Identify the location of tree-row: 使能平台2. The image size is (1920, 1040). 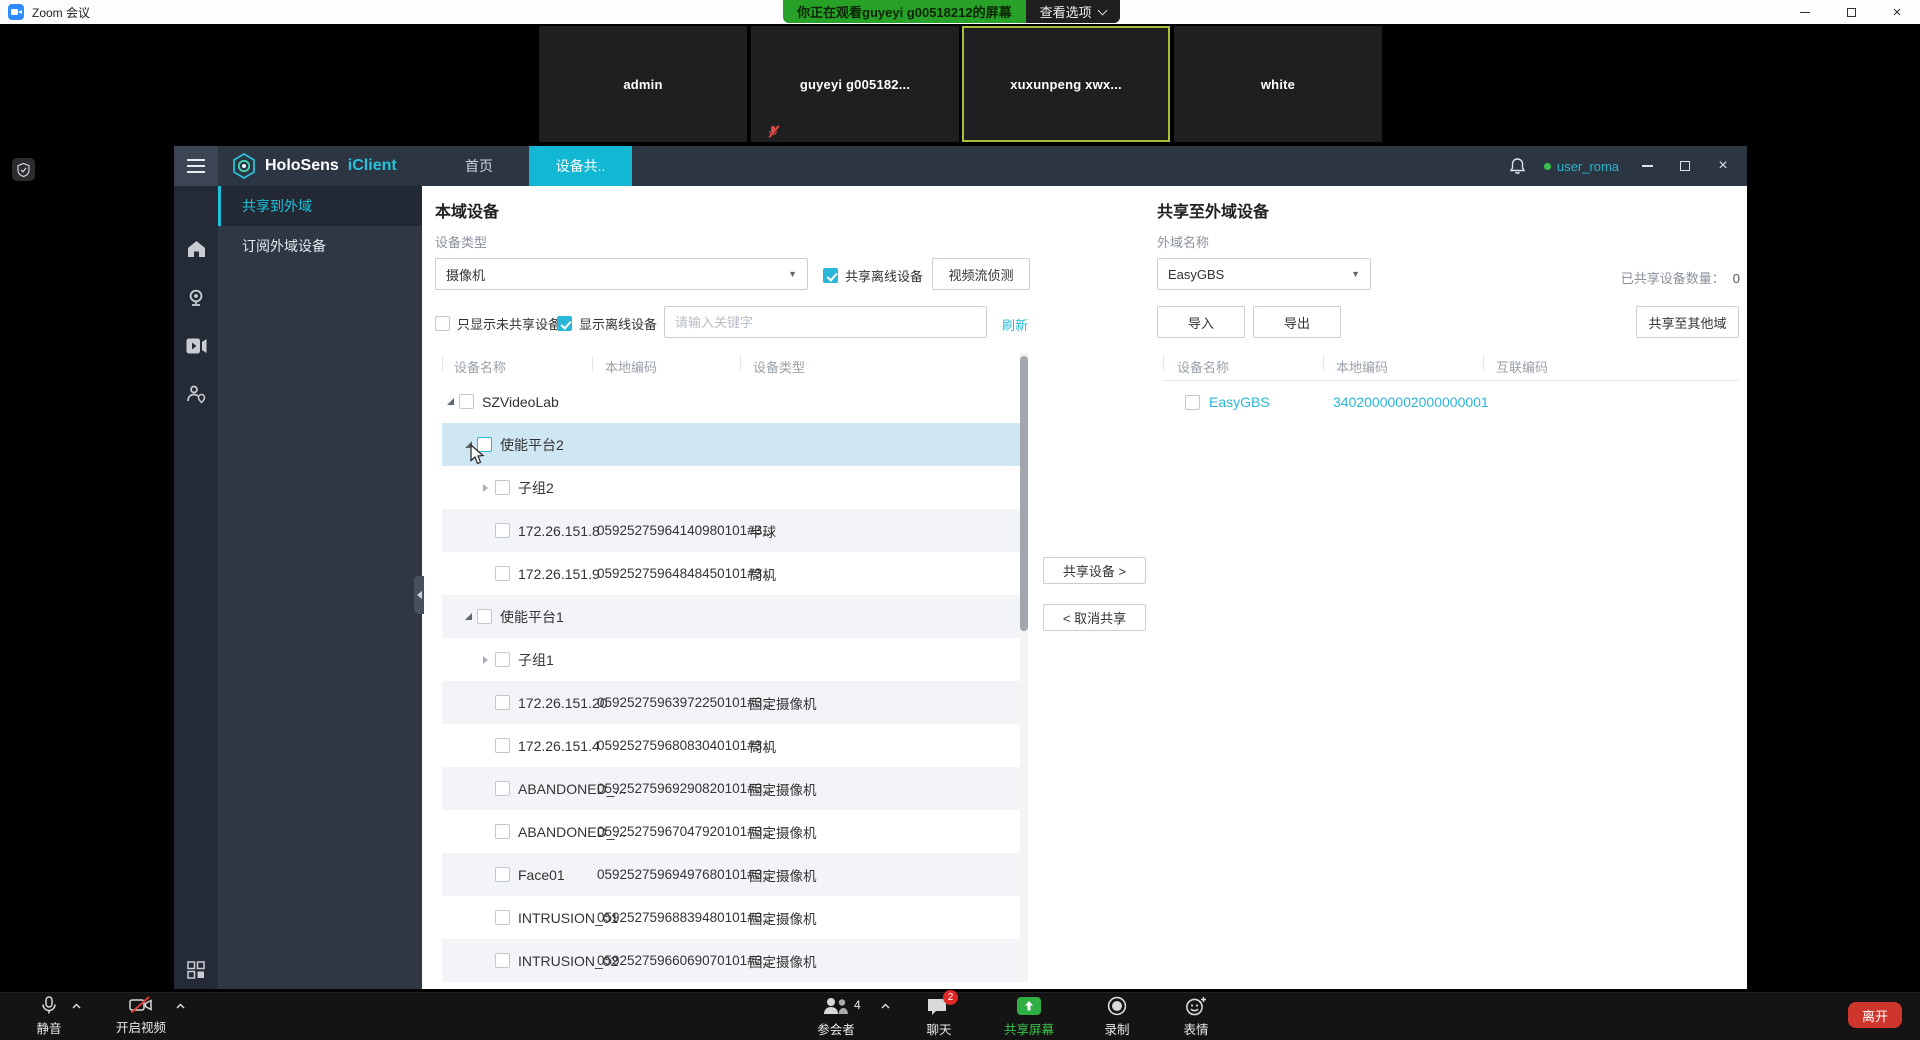
(731, 444).